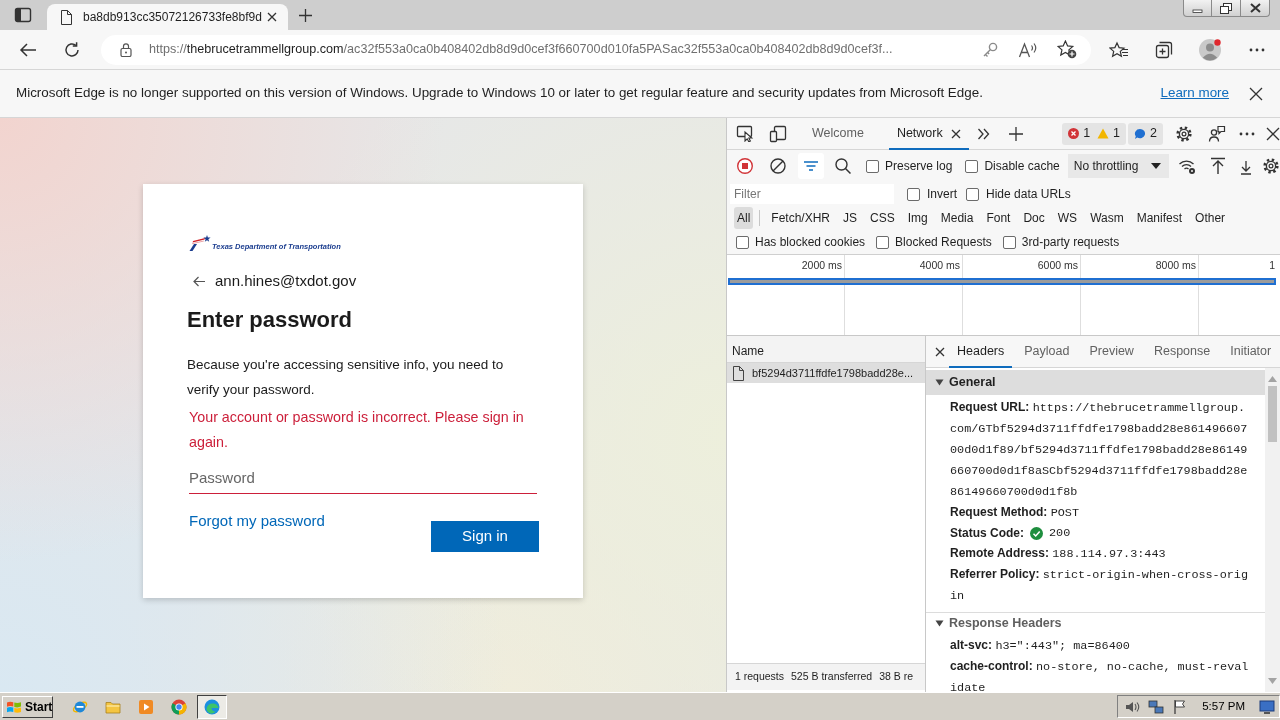  Describe the element at coordinates (981, 351) in the screenshot. I see `detail-tab: Headers` at that location.